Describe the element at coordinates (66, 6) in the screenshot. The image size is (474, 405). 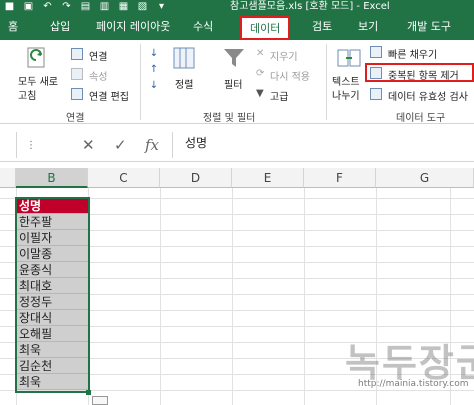
I see `redo-icon: ↷` at that location.